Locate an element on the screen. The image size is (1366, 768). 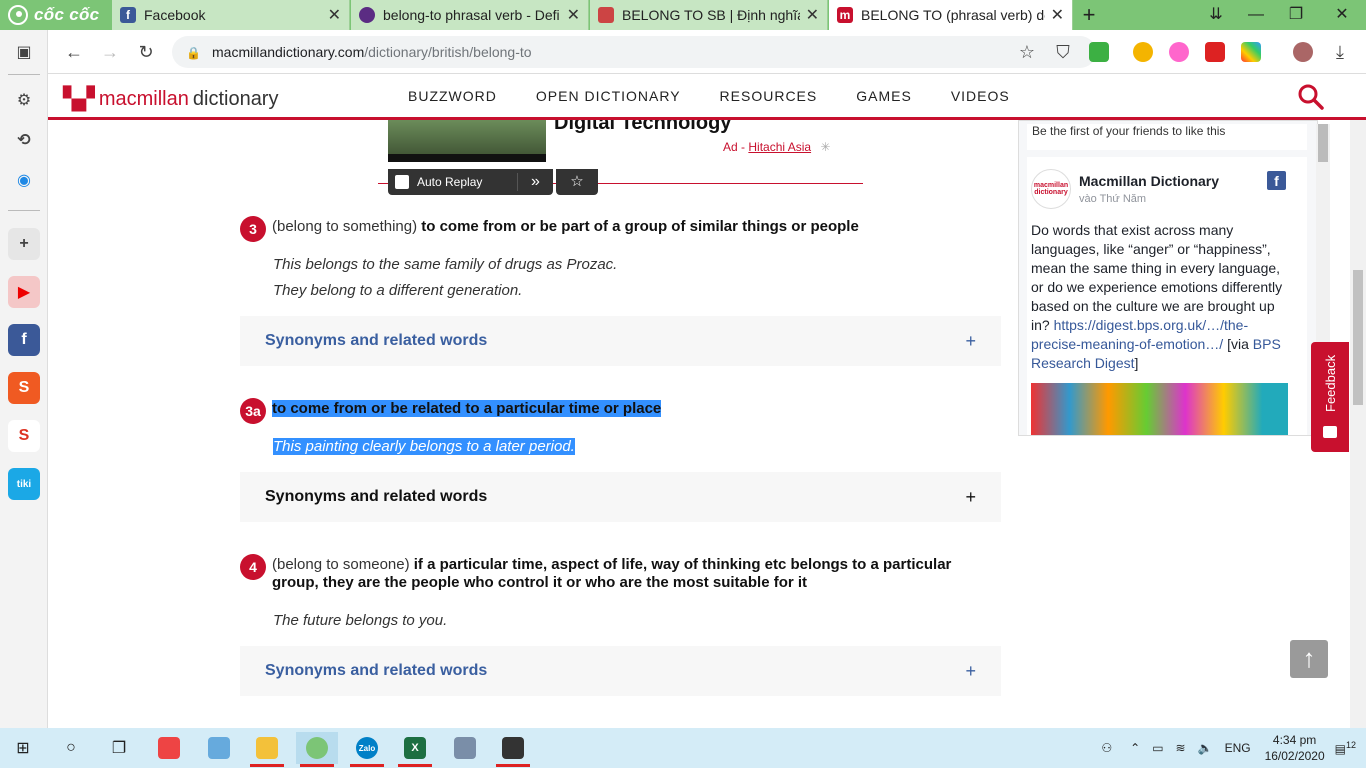
paint-icon is located at coordinates (219, 748).